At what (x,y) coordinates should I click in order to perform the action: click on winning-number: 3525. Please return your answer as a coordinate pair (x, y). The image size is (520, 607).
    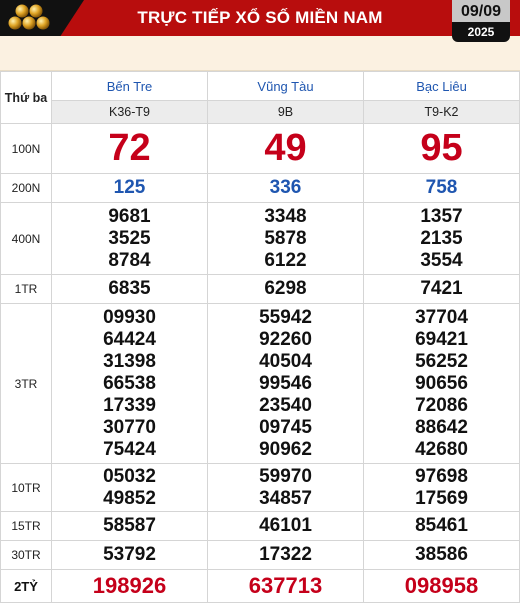
    Looking at the image, I should click on (129, 238).